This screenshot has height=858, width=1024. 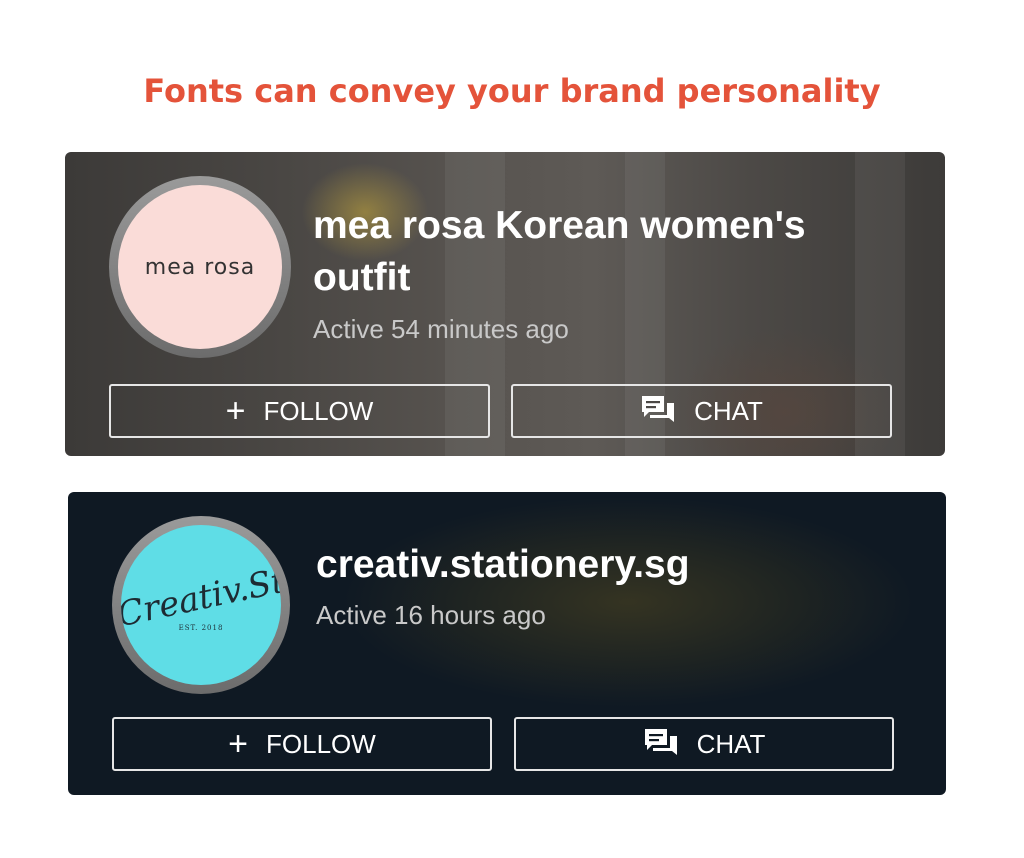 I want to click on page-heading: Fonts can convey your brand personality, so click(x=512, y=91).